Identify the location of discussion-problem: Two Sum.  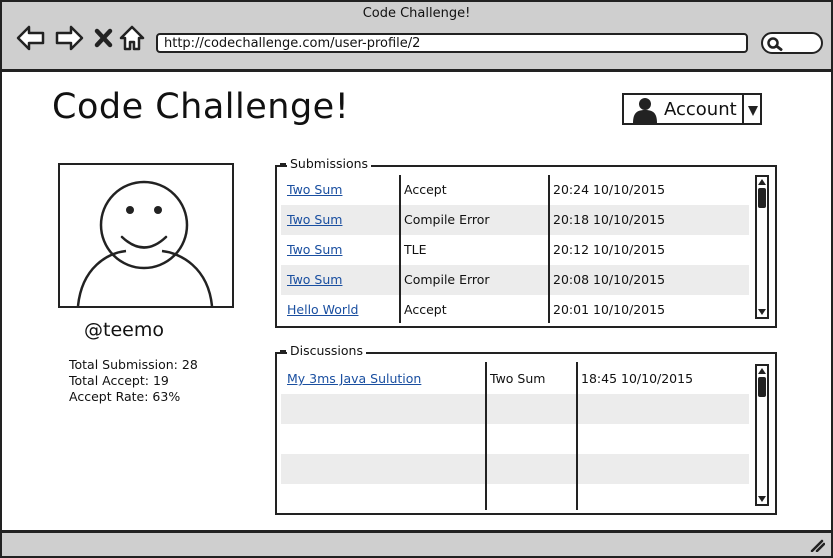
(518, 378).